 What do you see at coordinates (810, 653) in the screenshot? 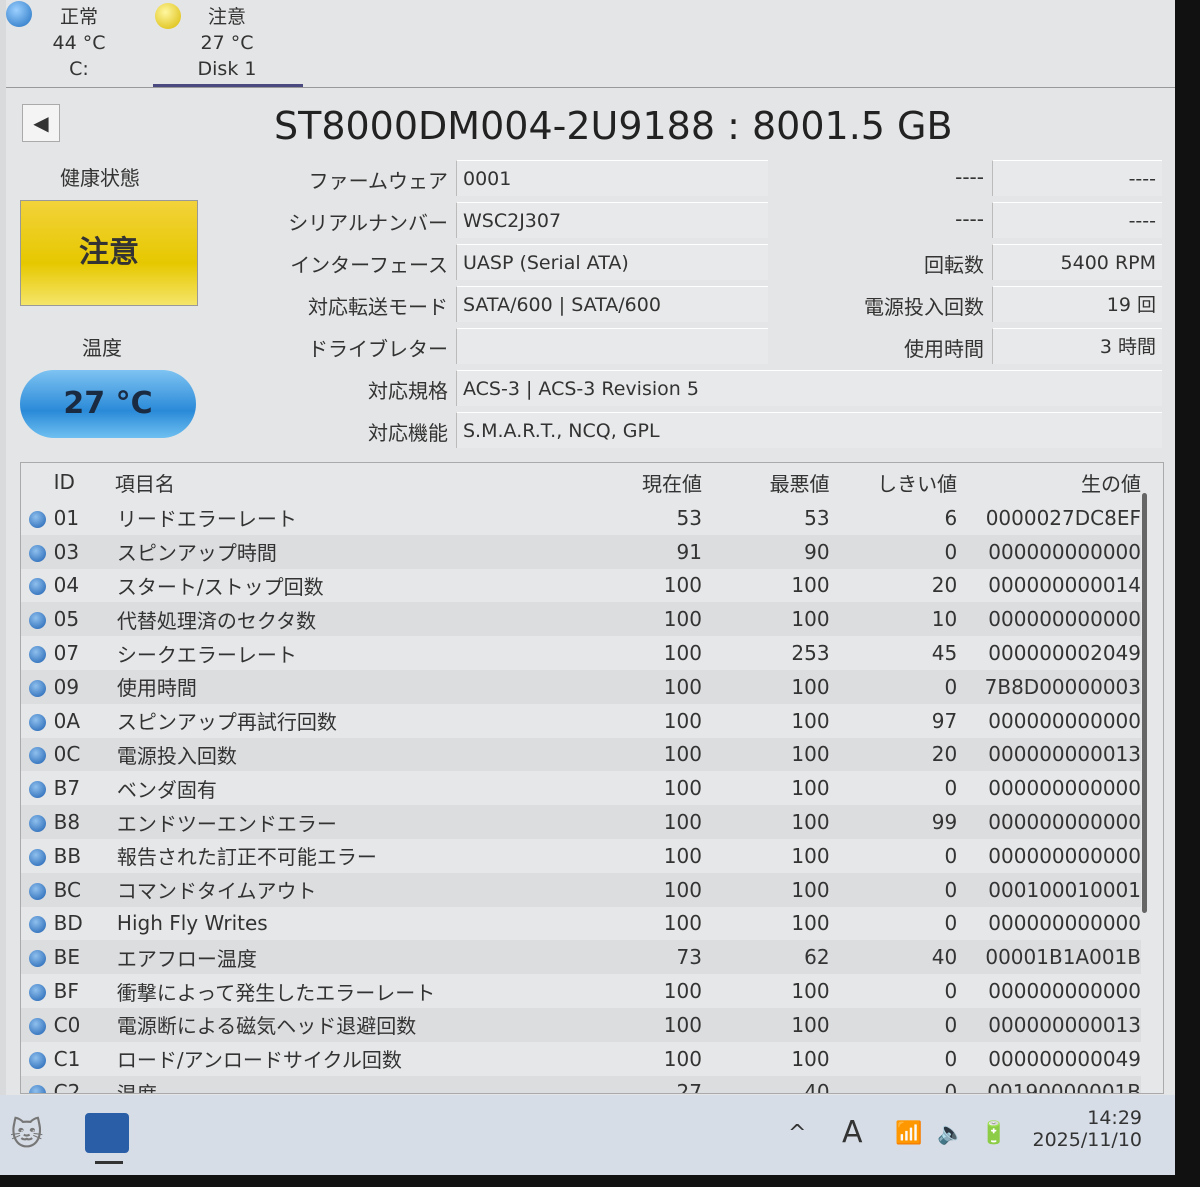
I see `cell: 253` at bounding box center [810, 653].